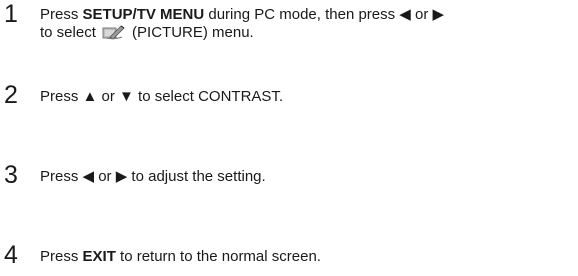  I want to click on step-number: 4, so click(11, 255).